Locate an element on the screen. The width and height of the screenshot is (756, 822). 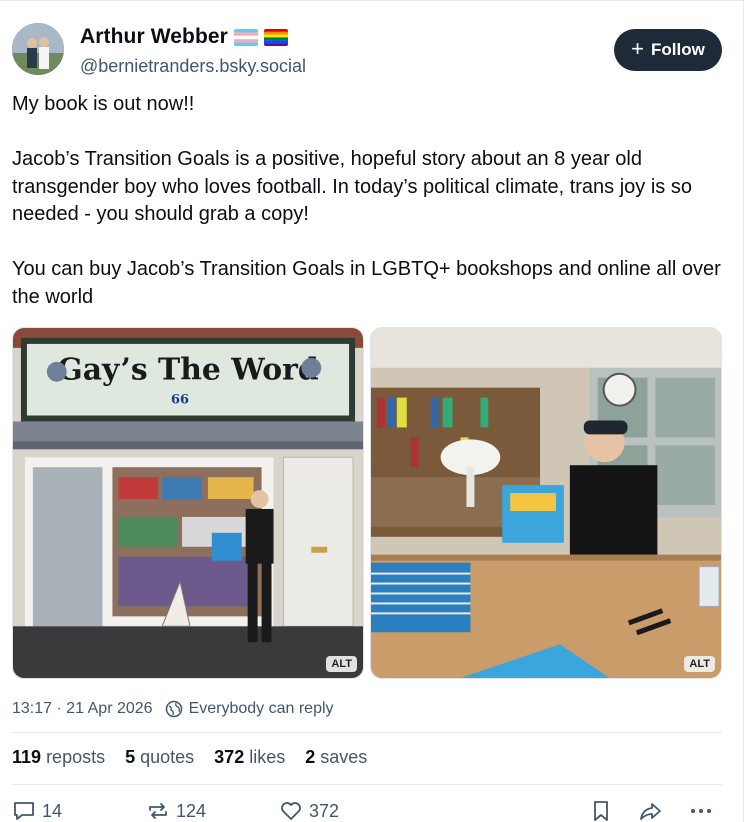
follow-button: + Follow is located at coordinates (668, 50).